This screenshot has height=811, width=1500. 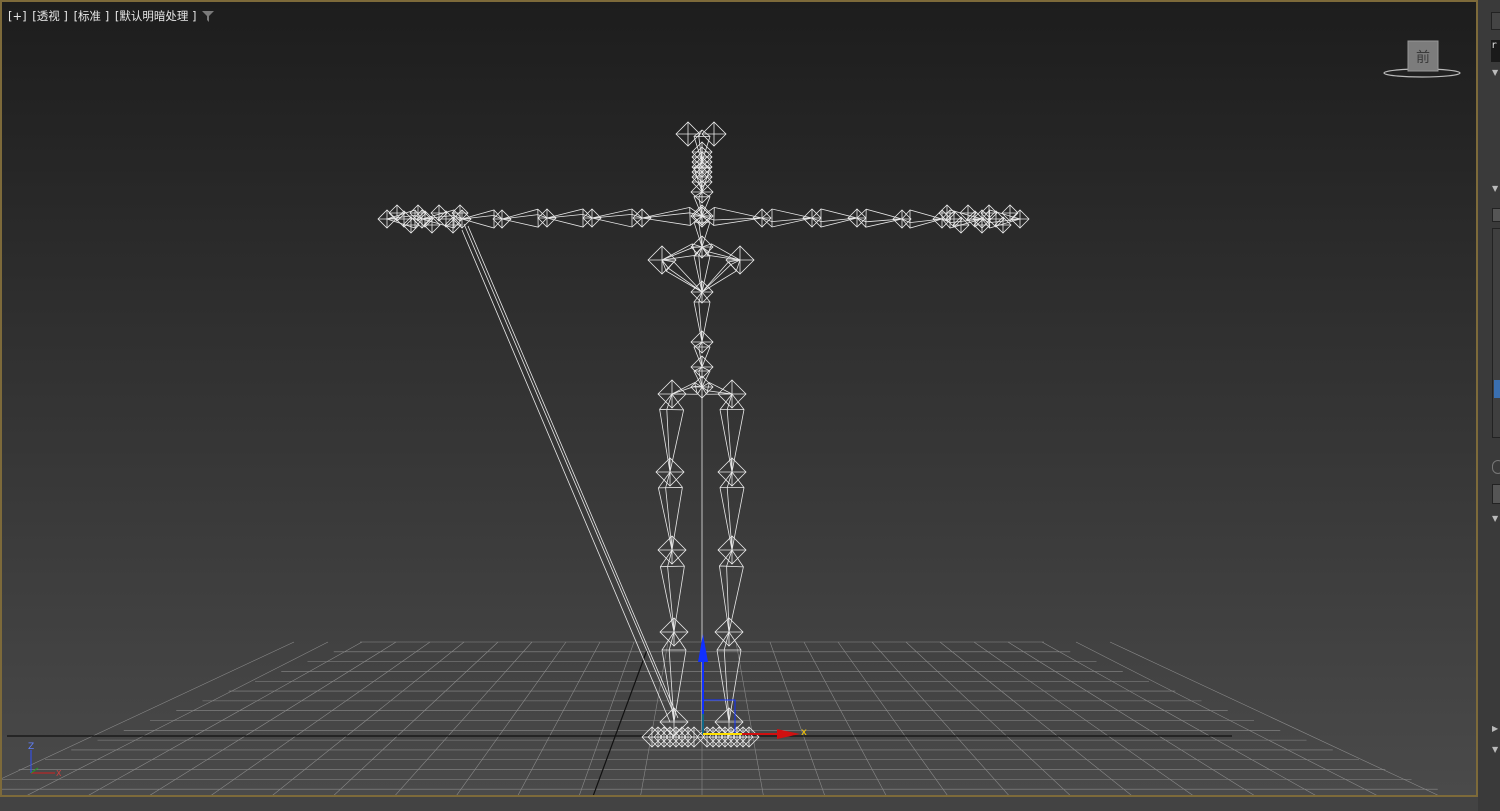 What do you see at coordinates (752, 686) in the screenshot?
I see `transform-gizmo: x` at bounding box center [752, 686].